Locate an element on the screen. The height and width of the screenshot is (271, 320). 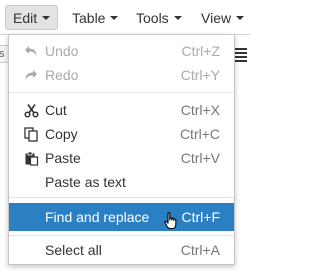
menu-item-shortcut: Ctrl+V is located at coordinates (200, 158).